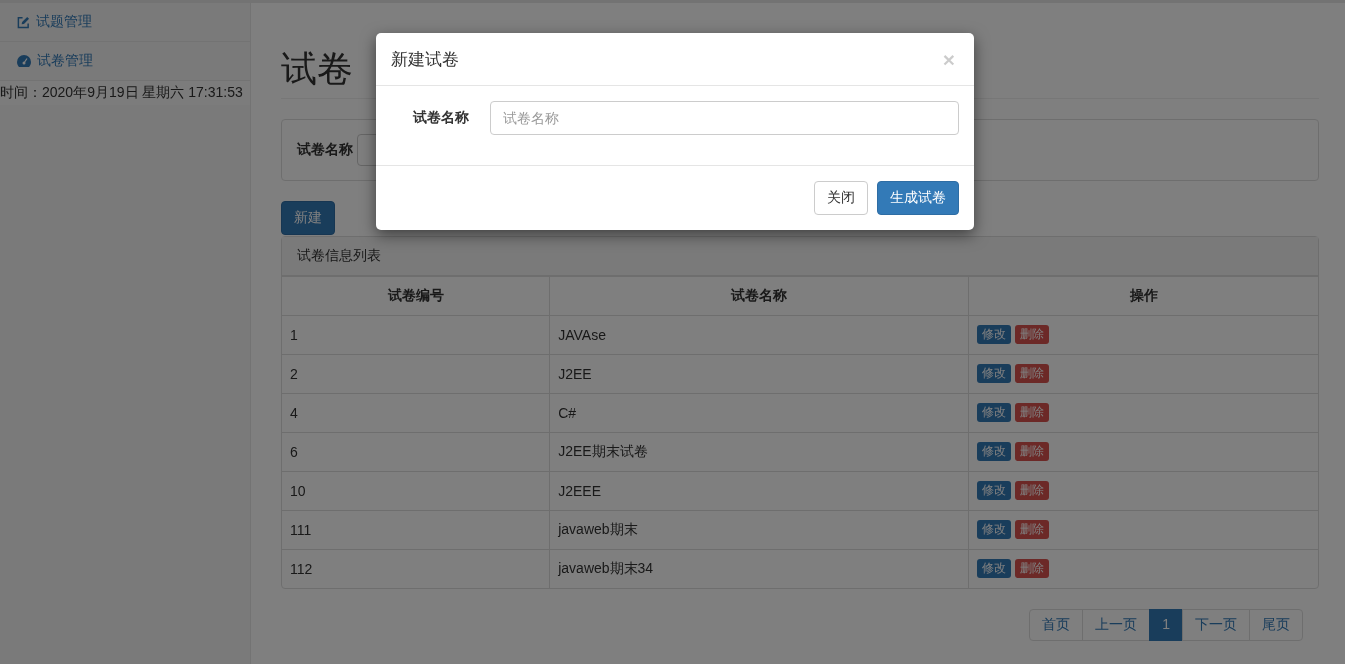  I want to click on table-cell: 111, so click(416, 530).